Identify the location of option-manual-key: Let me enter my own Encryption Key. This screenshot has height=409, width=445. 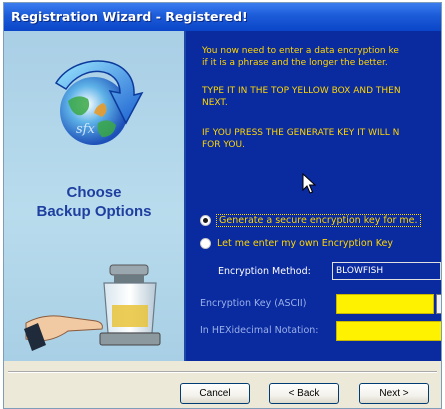
(296, 243).